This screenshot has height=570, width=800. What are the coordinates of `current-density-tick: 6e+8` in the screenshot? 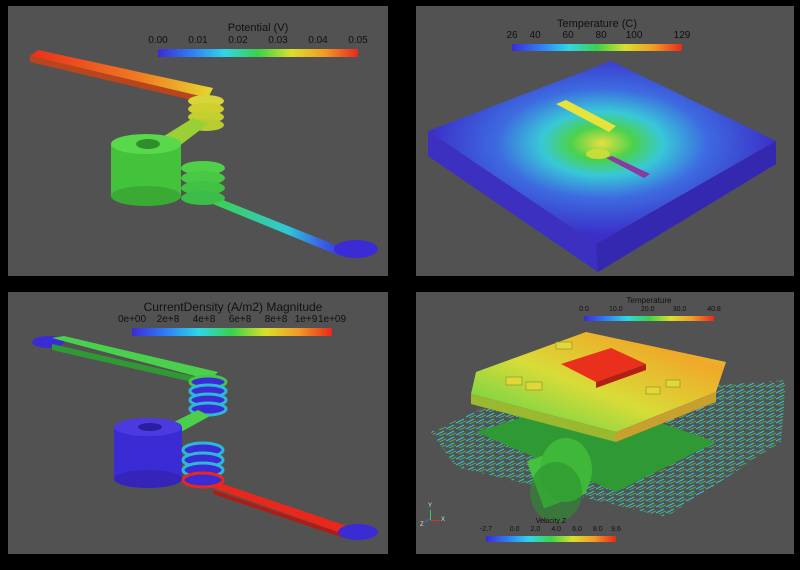 It's located at (240, 319).